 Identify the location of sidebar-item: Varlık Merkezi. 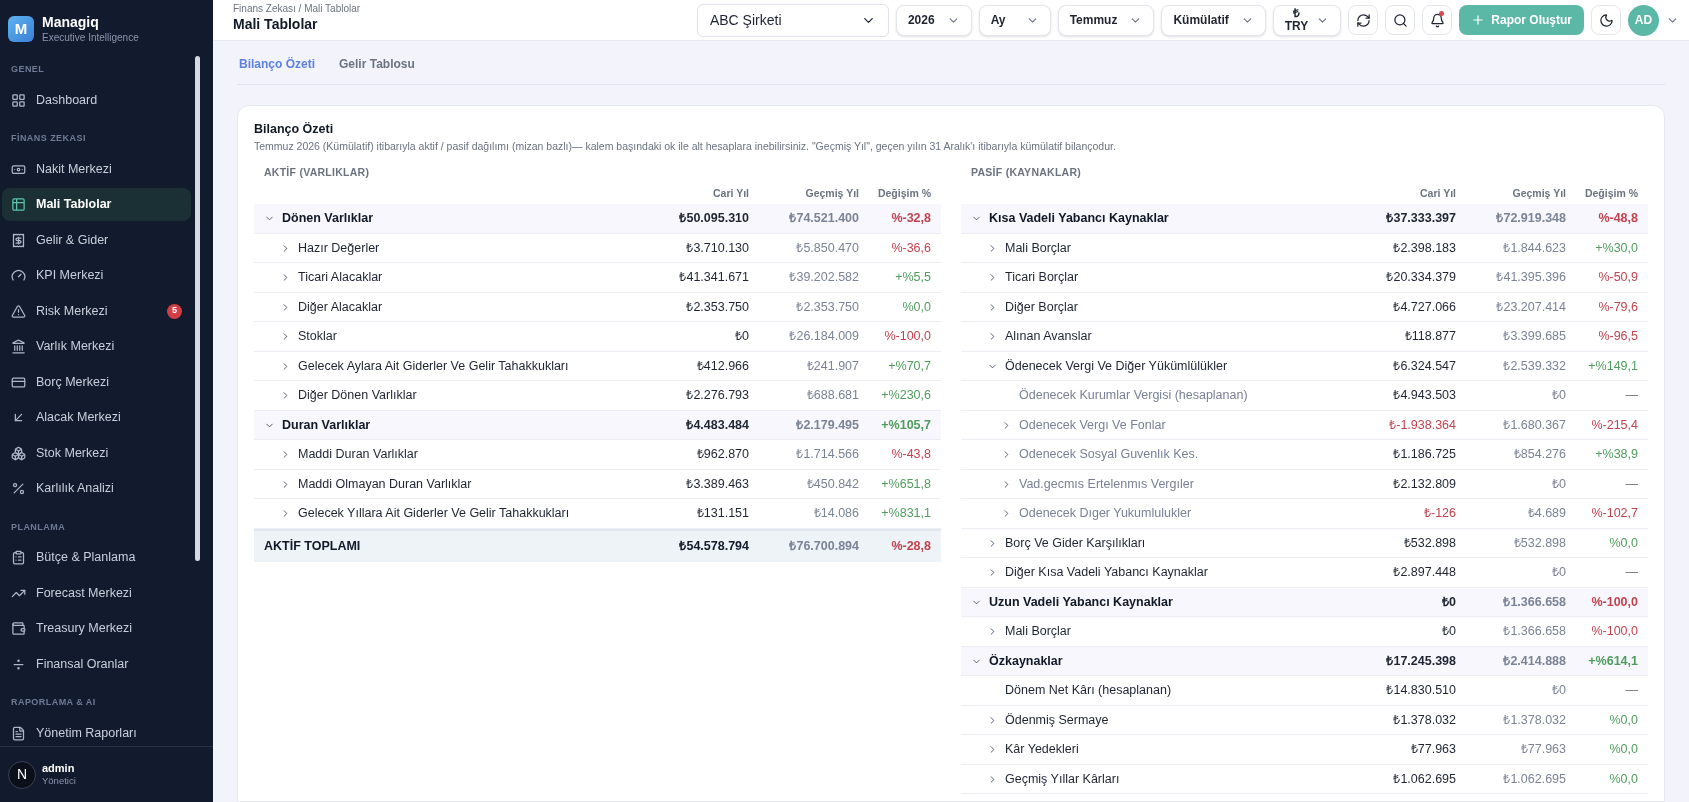
(96, 346).